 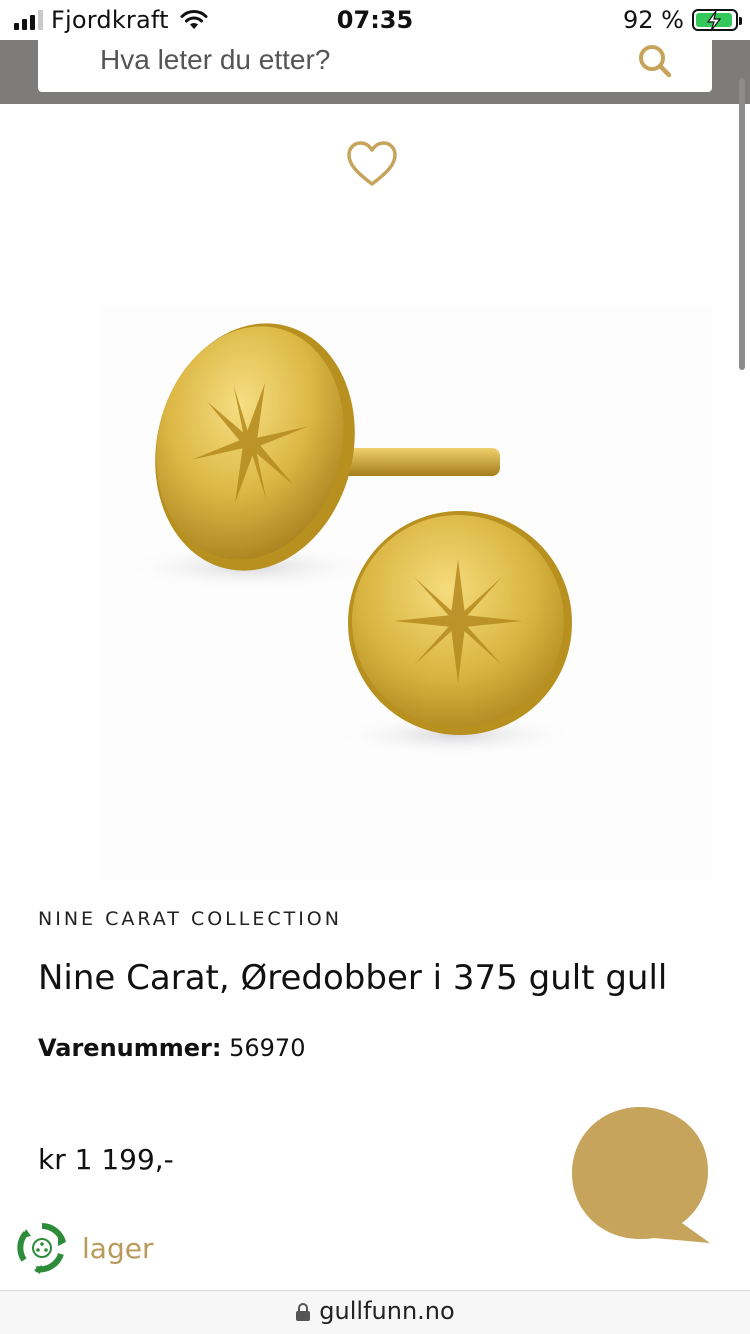 I want to click on browser-url-bar: gullfunn.no, so click(x=375, y=1312).